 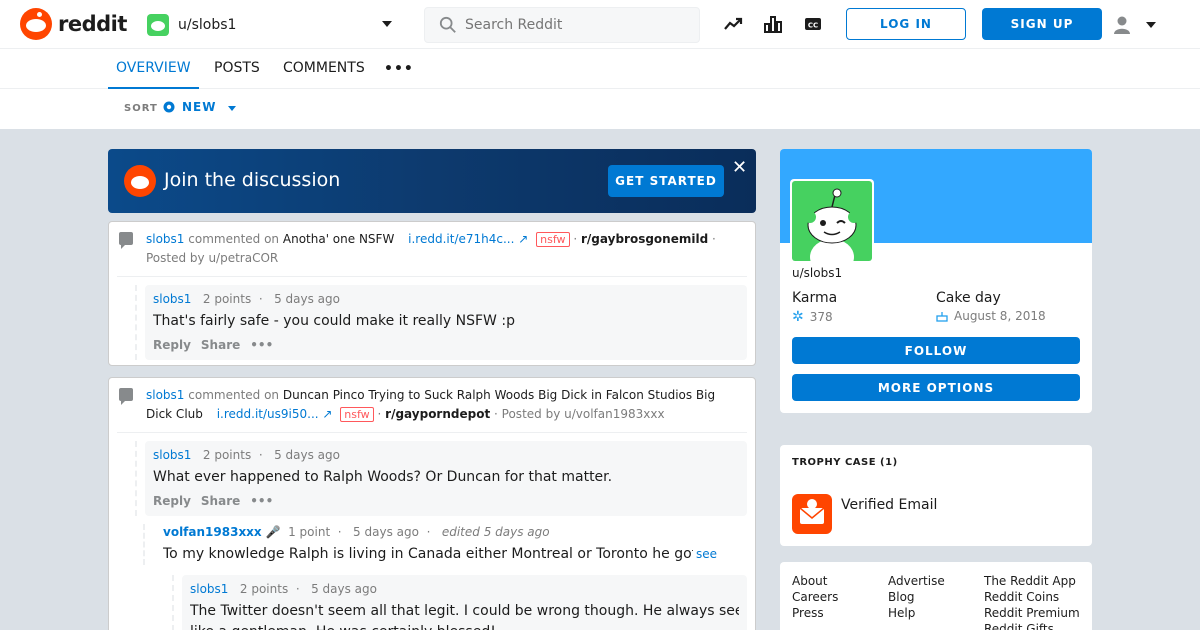 What do you see at coordinates (808, 613) in the screenshot?
I see `footer-link: Press` at bounding box center [808, 613].